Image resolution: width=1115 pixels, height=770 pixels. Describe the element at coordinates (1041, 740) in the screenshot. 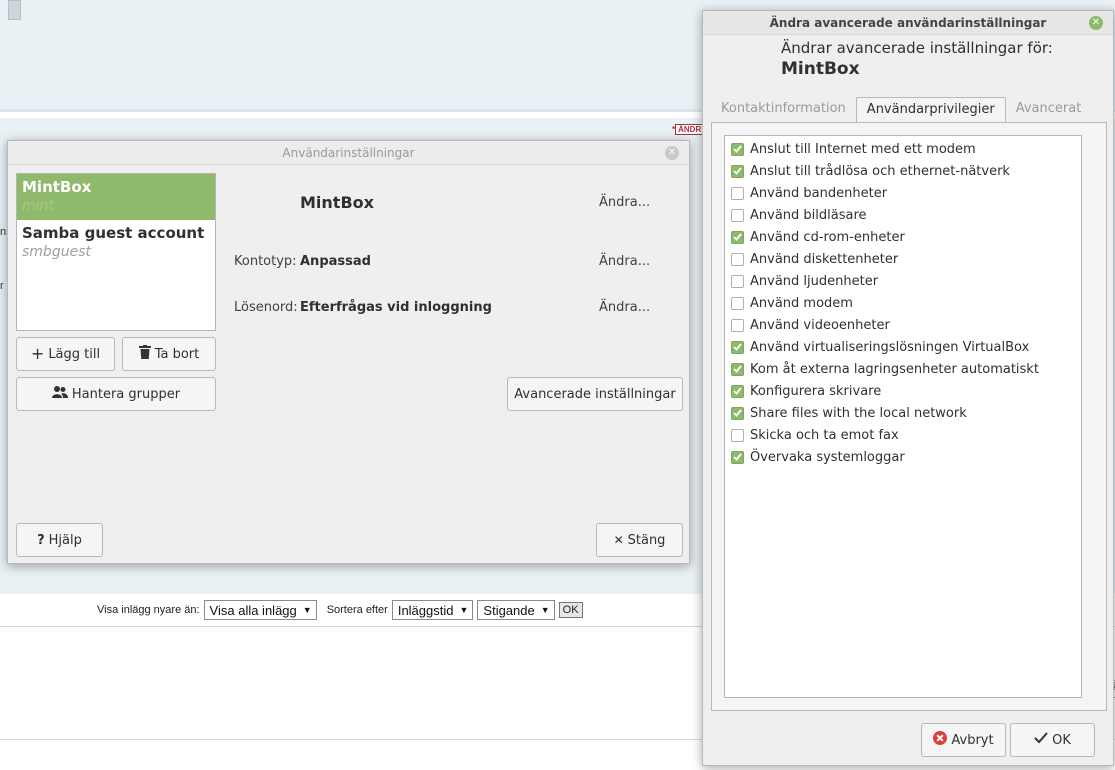

I see `checkmark-icon` at that location.